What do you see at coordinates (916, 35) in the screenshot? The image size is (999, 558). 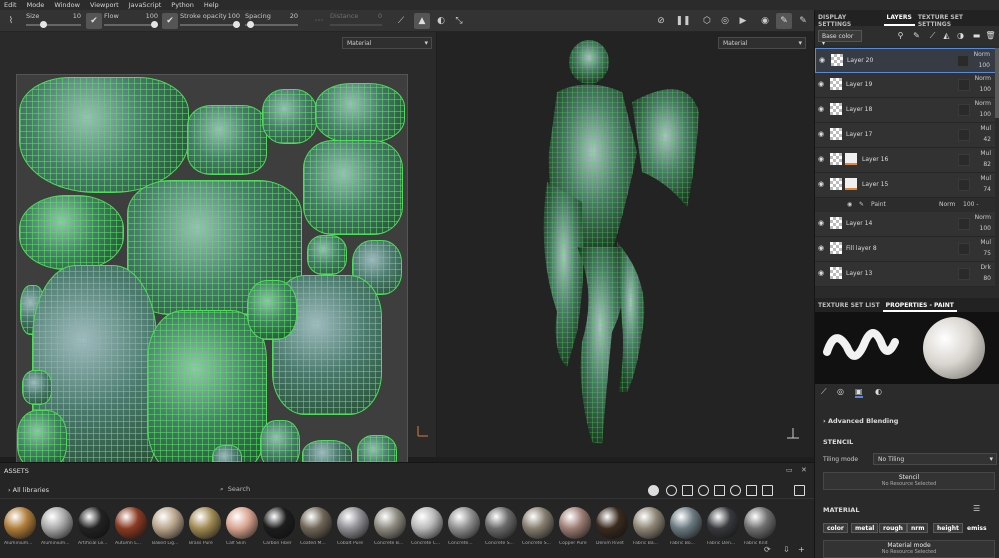 I see `paint-layer-icon: ✎` at bounding box center [916, 35].